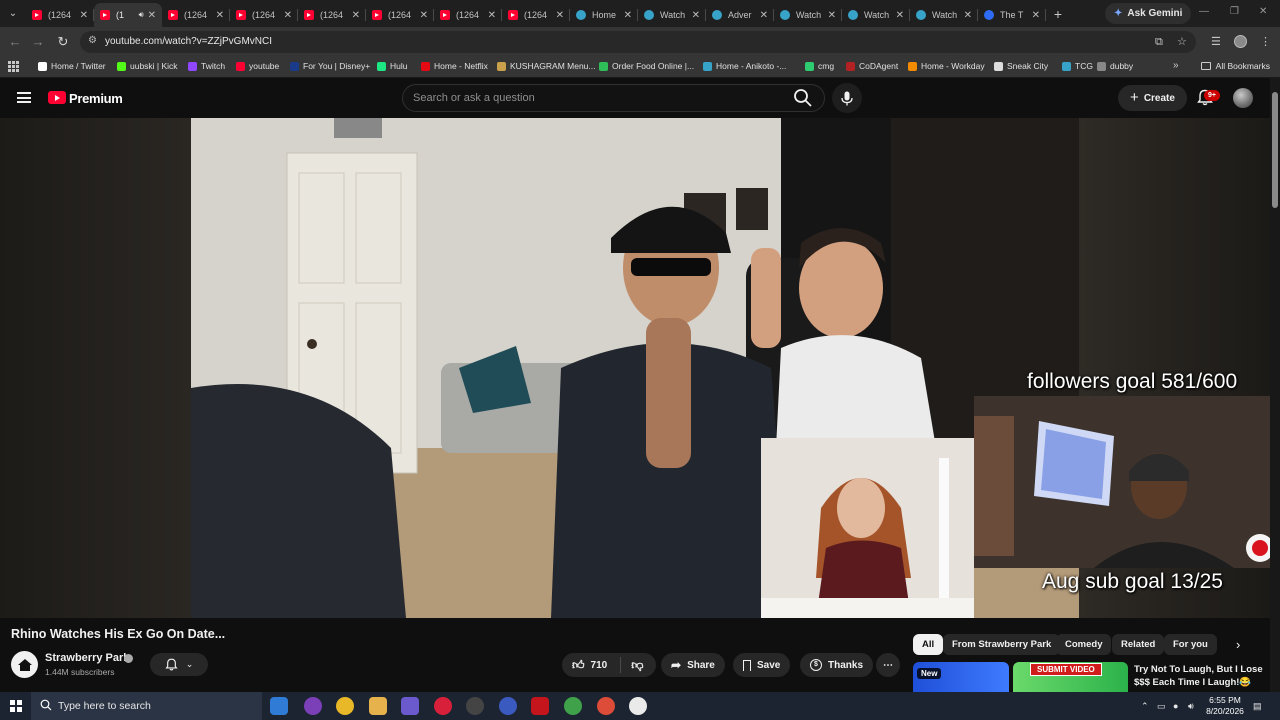 Image resolution: width=1280 pixels, height=720 pixels. I want to click on filter-chip: From Strawberry Park, so click(1002, 644).